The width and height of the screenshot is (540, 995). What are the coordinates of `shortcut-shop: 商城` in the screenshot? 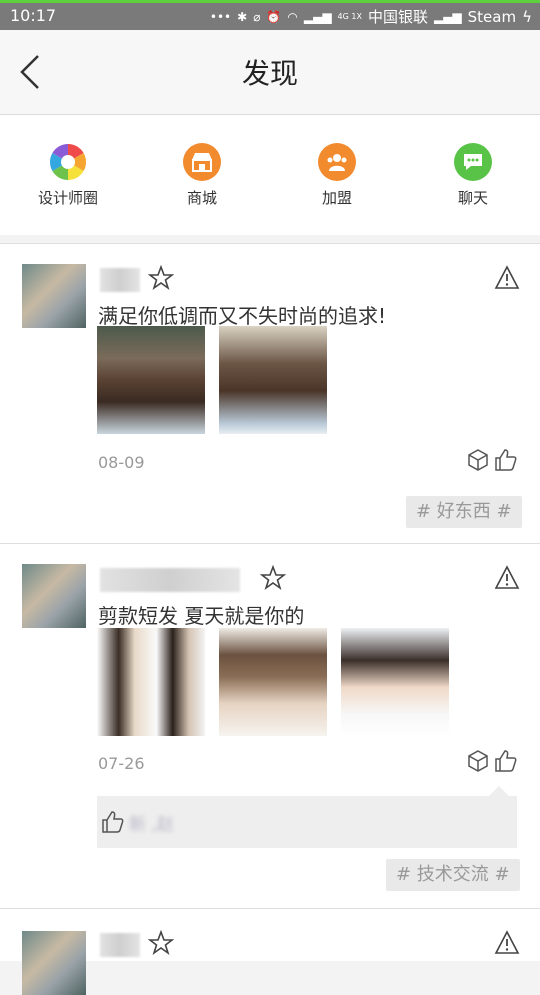 It's located at (202, 175).